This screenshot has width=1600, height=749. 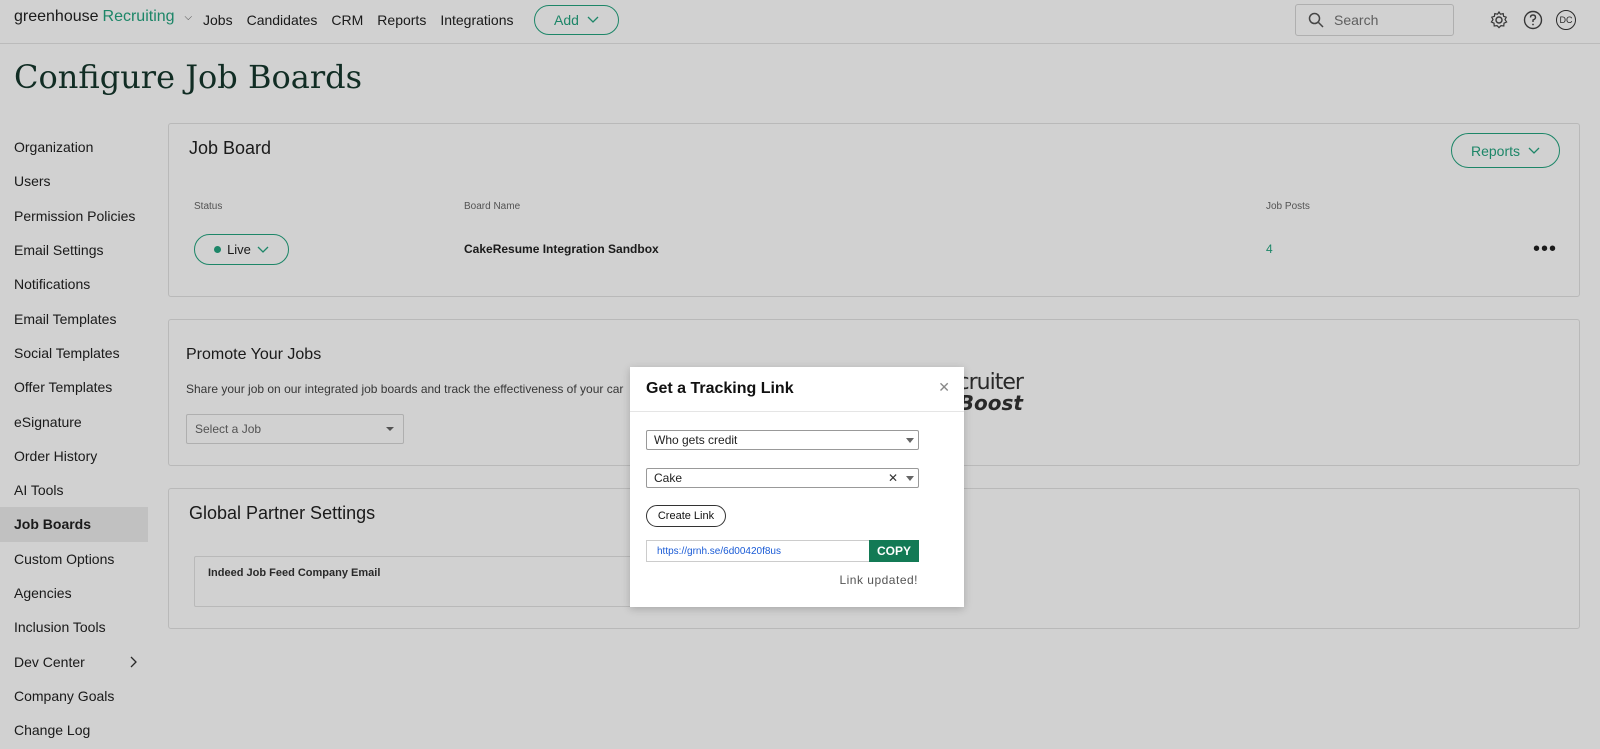 What do you see at coordinates (686, 516) in the screenshot?
I see `create-link-button: Create Link` at bounding box center [686, 516].